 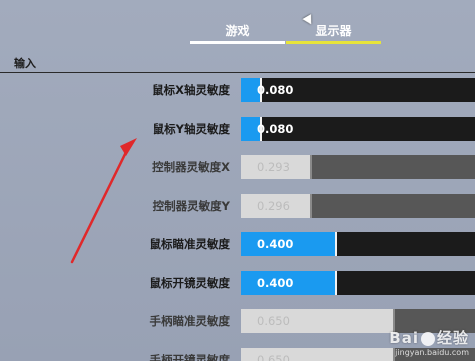 What do you see at coordinates (333, 42) in the screenshot?
I see `tab-display-underline` at bounding box center [333, 42].